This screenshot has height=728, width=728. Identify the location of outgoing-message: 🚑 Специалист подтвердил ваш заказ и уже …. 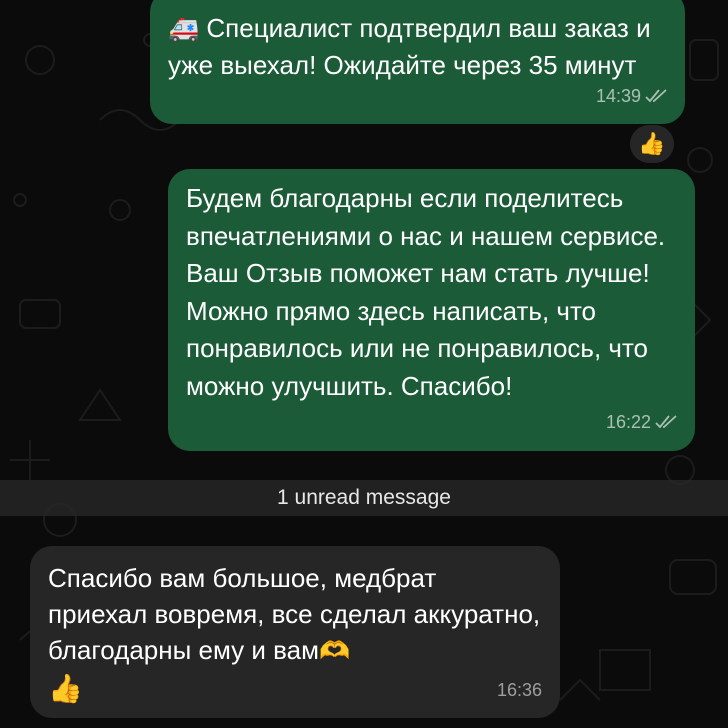
(417, 62).